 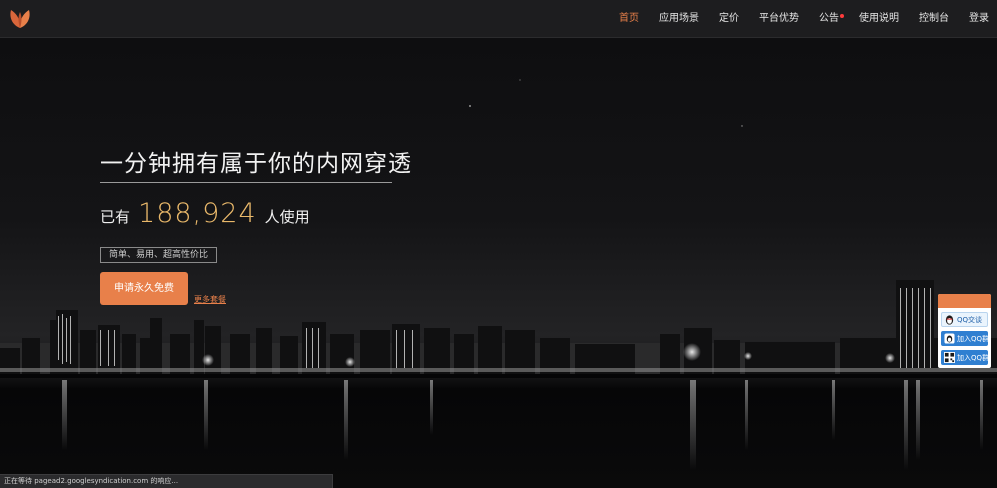 I want to click on nav-advantages-label: 平台优势, so click(x=779, y=18).